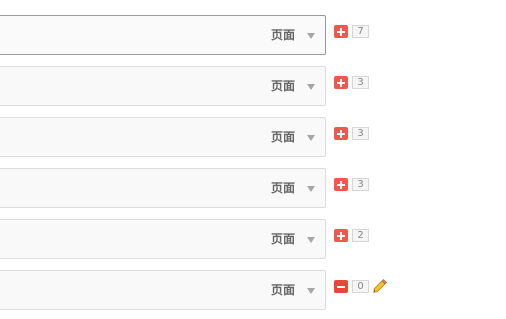 This screenshot has width=506, height=319. I want to click on child-count-badge: 2, so click(360, 235).